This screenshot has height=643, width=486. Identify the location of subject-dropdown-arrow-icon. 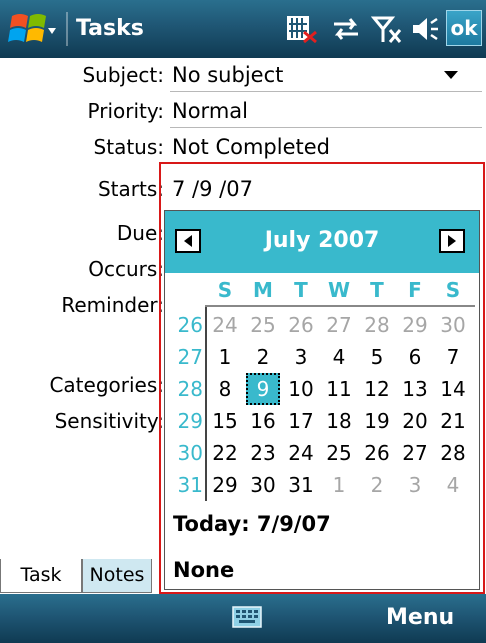
(451, 75).